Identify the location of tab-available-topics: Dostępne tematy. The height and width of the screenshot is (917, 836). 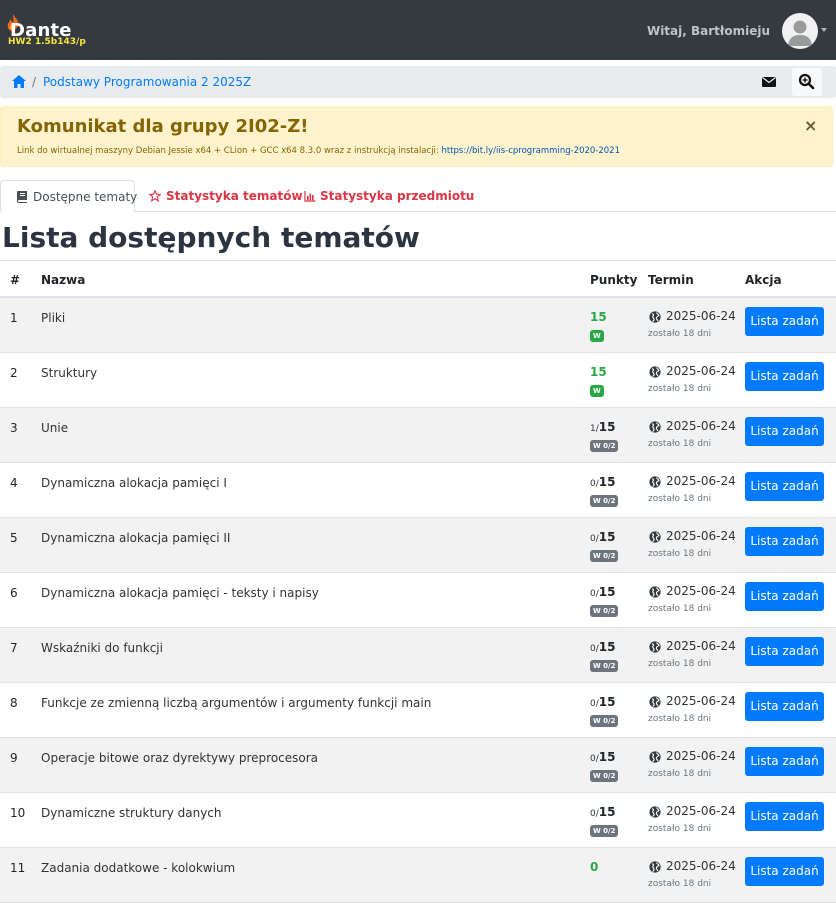
(69, 196).